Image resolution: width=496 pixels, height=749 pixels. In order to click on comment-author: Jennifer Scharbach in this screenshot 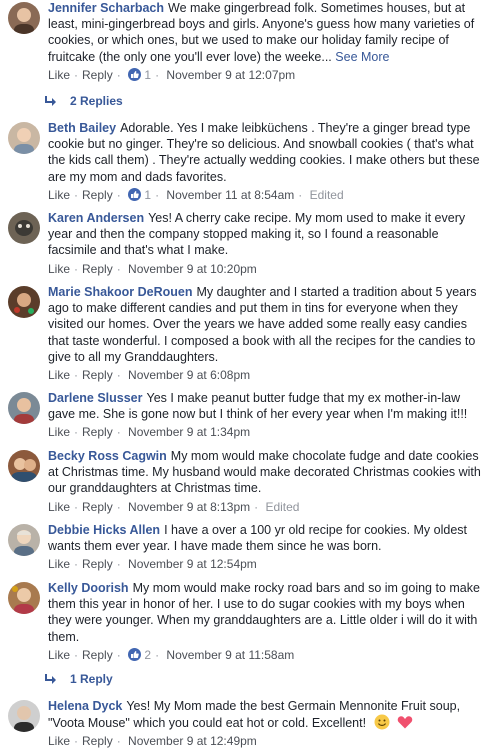, I will do `click(106, 8)`.